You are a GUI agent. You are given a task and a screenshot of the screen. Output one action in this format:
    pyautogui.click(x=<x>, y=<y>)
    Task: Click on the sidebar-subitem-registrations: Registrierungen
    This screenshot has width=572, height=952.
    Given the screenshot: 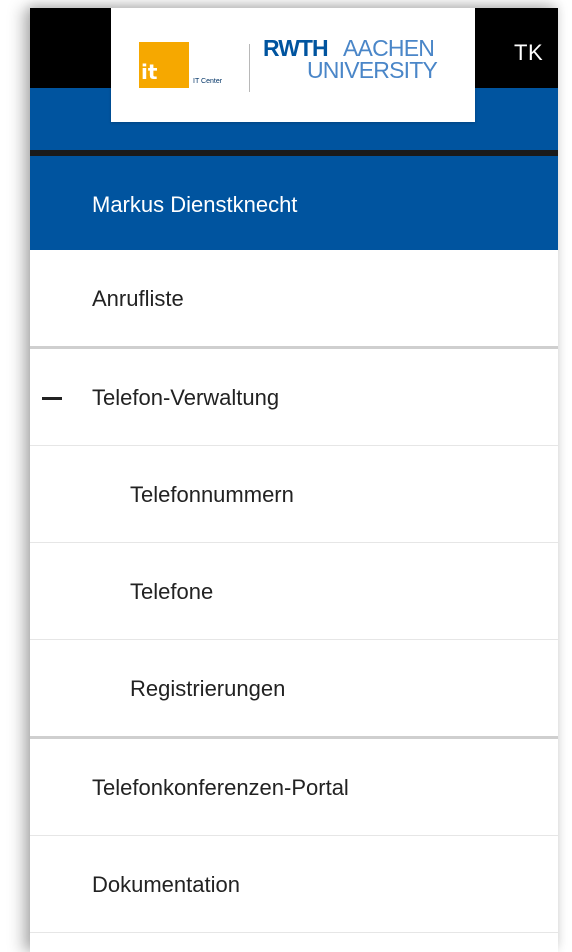 What is the action you would take?
    pyautogui.click(x=294, y=689)
    